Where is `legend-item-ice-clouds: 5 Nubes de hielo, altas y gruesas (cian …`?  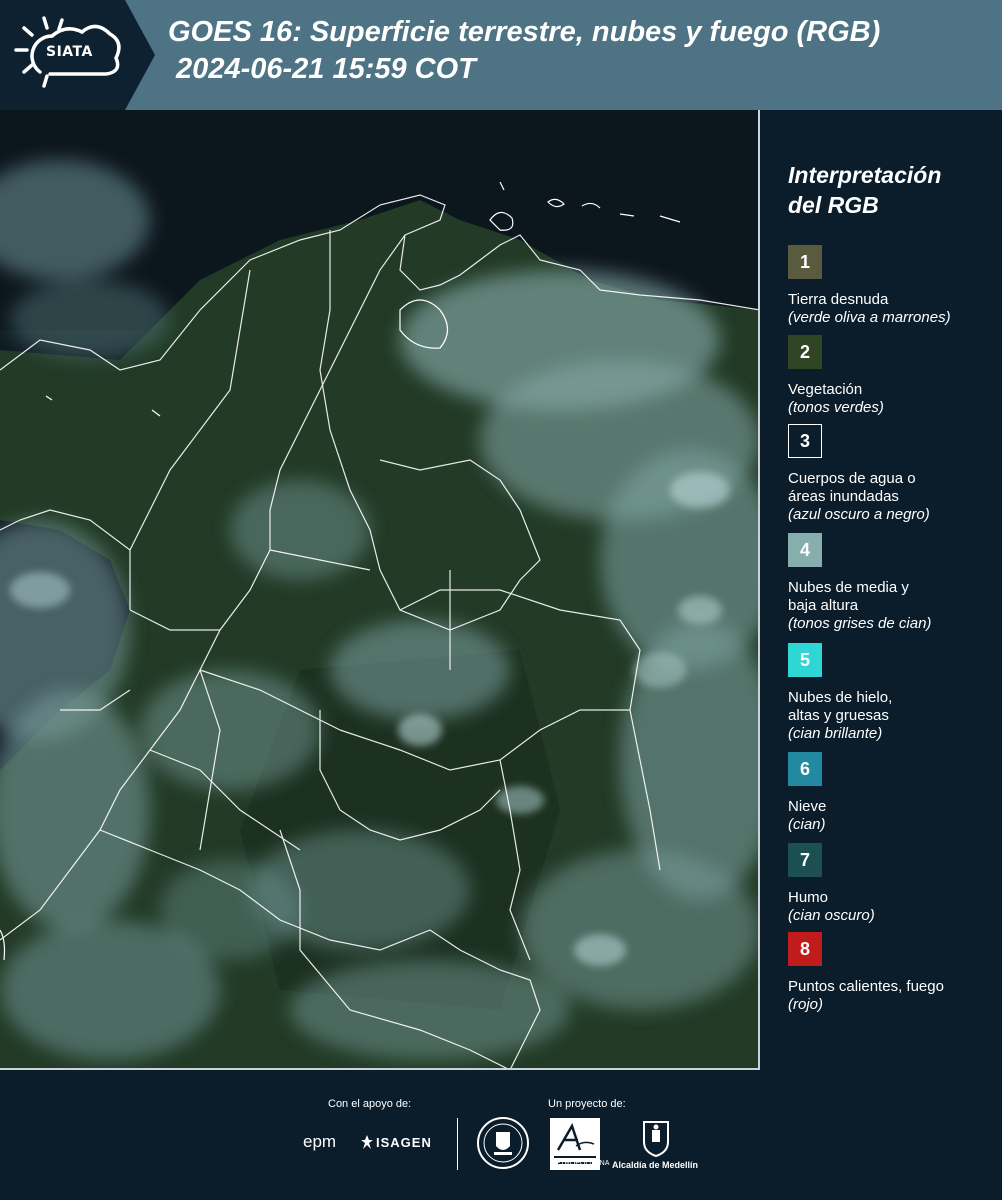
legend-item-ice-clouds: 5 Nubes de hielo, altas y gruesas (cian … is located at coordinates (894, 693).